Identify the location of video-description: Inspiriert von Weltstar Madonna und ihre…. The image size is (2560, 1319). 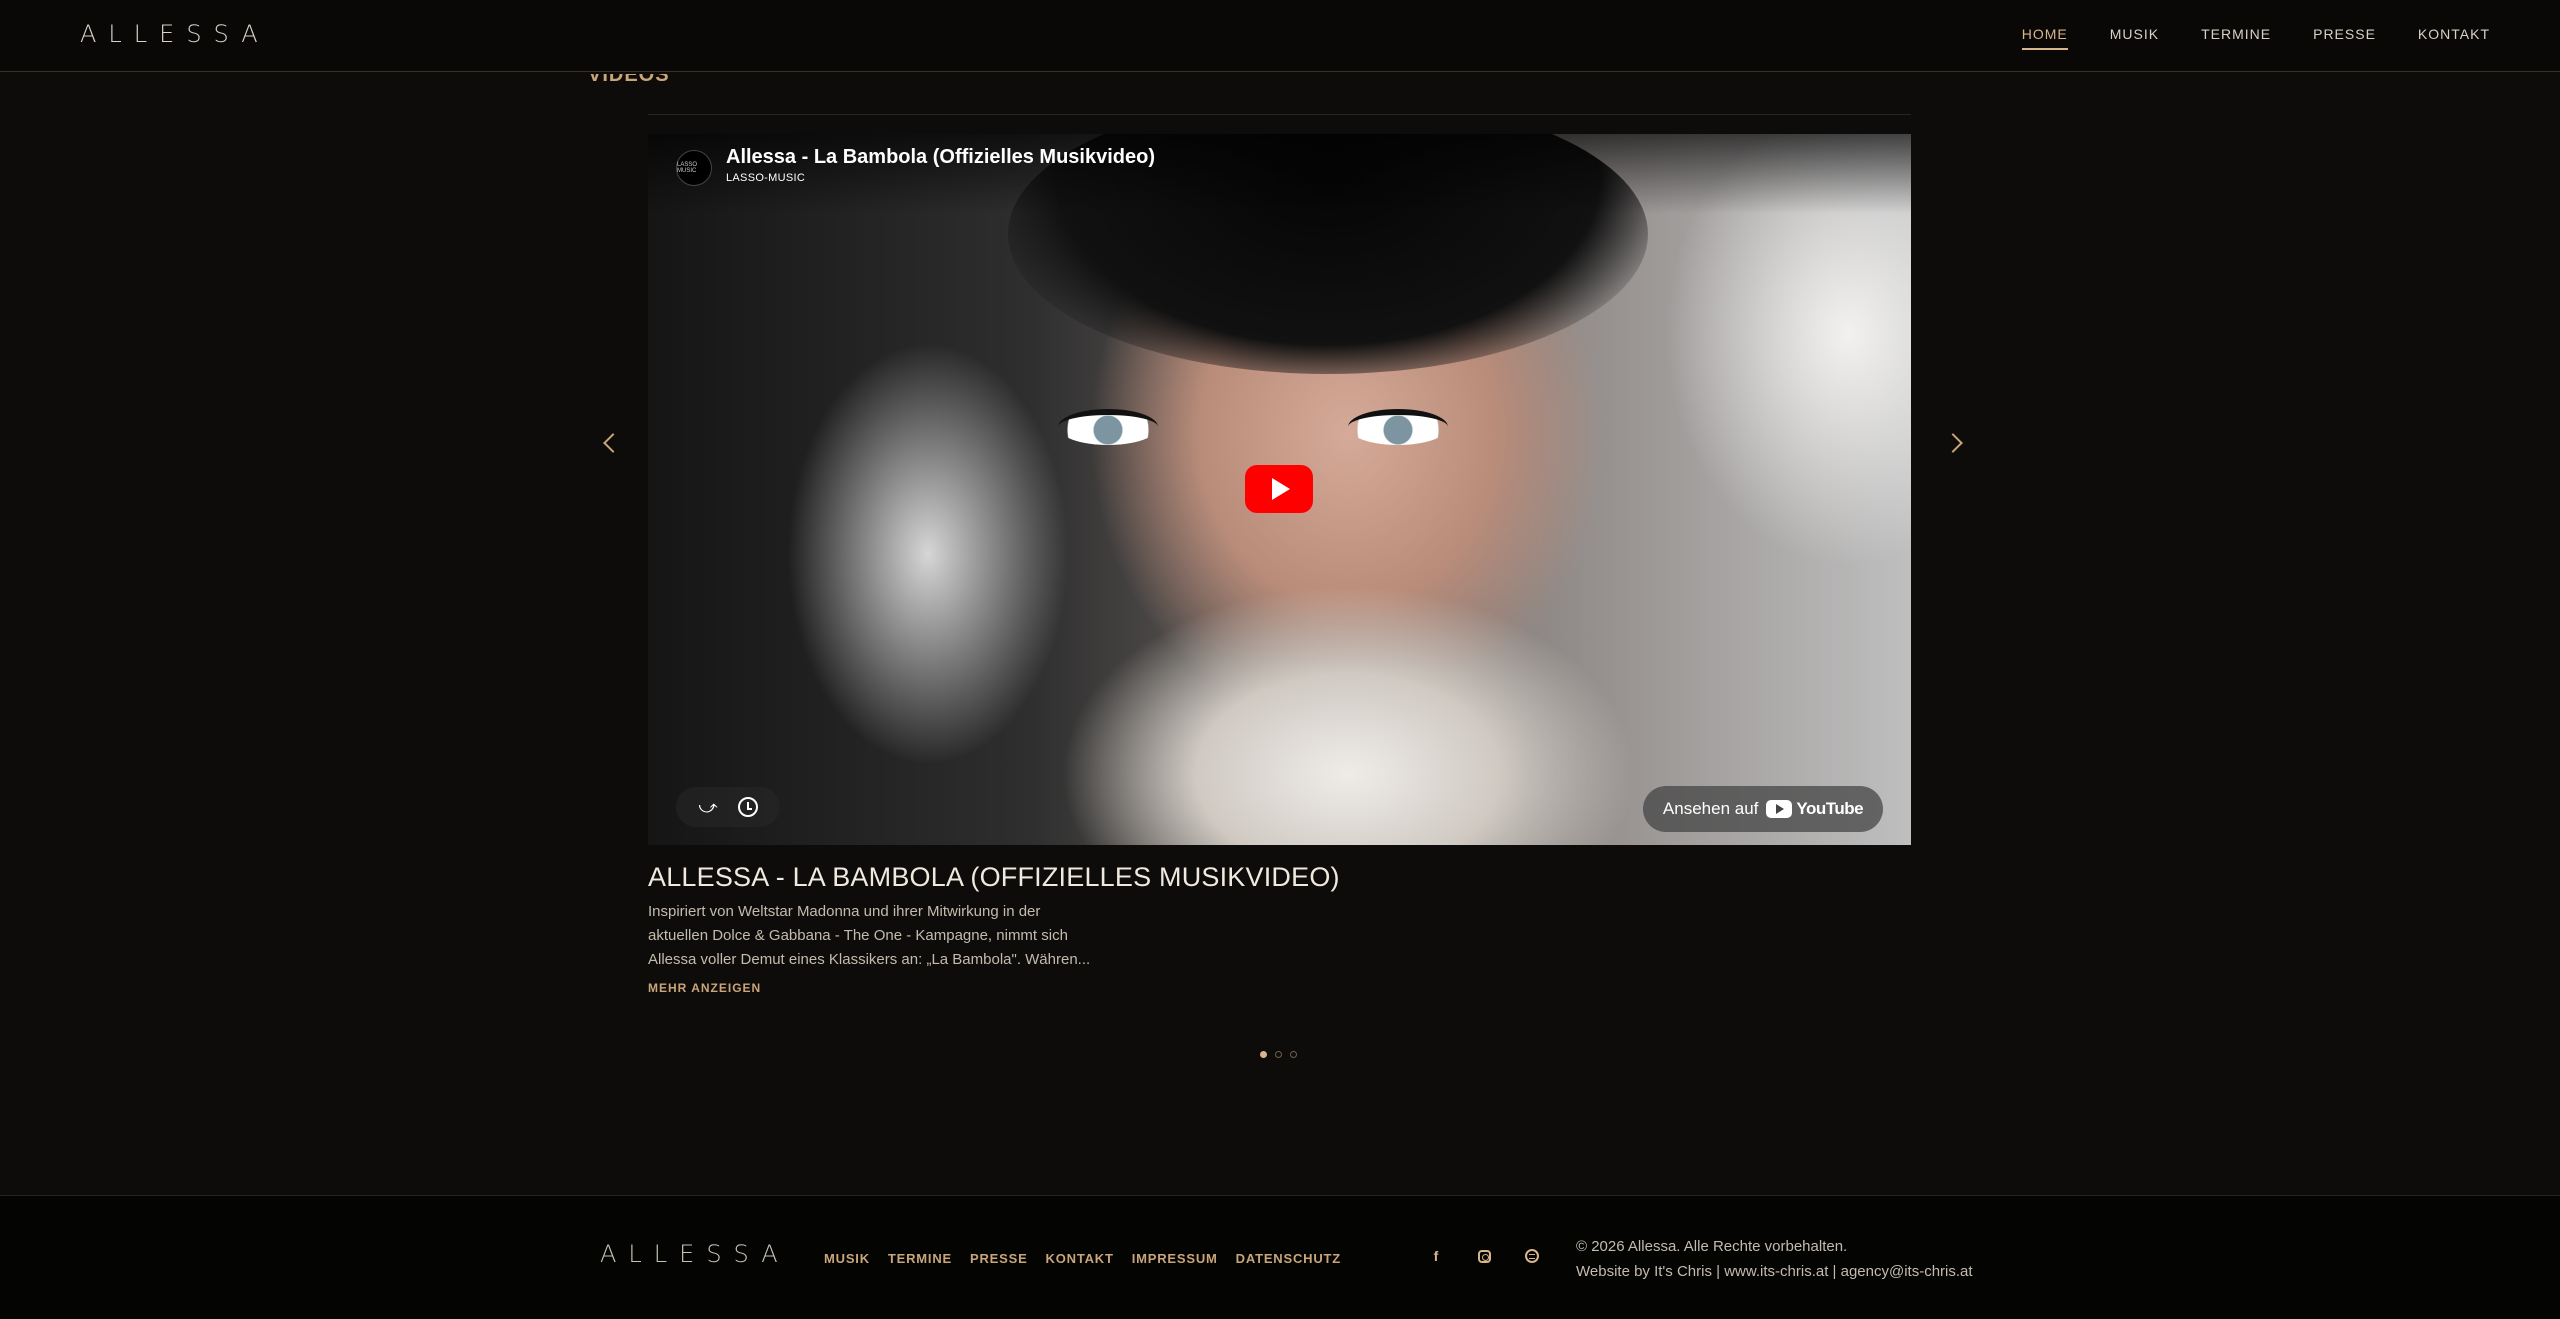
(869, 935).